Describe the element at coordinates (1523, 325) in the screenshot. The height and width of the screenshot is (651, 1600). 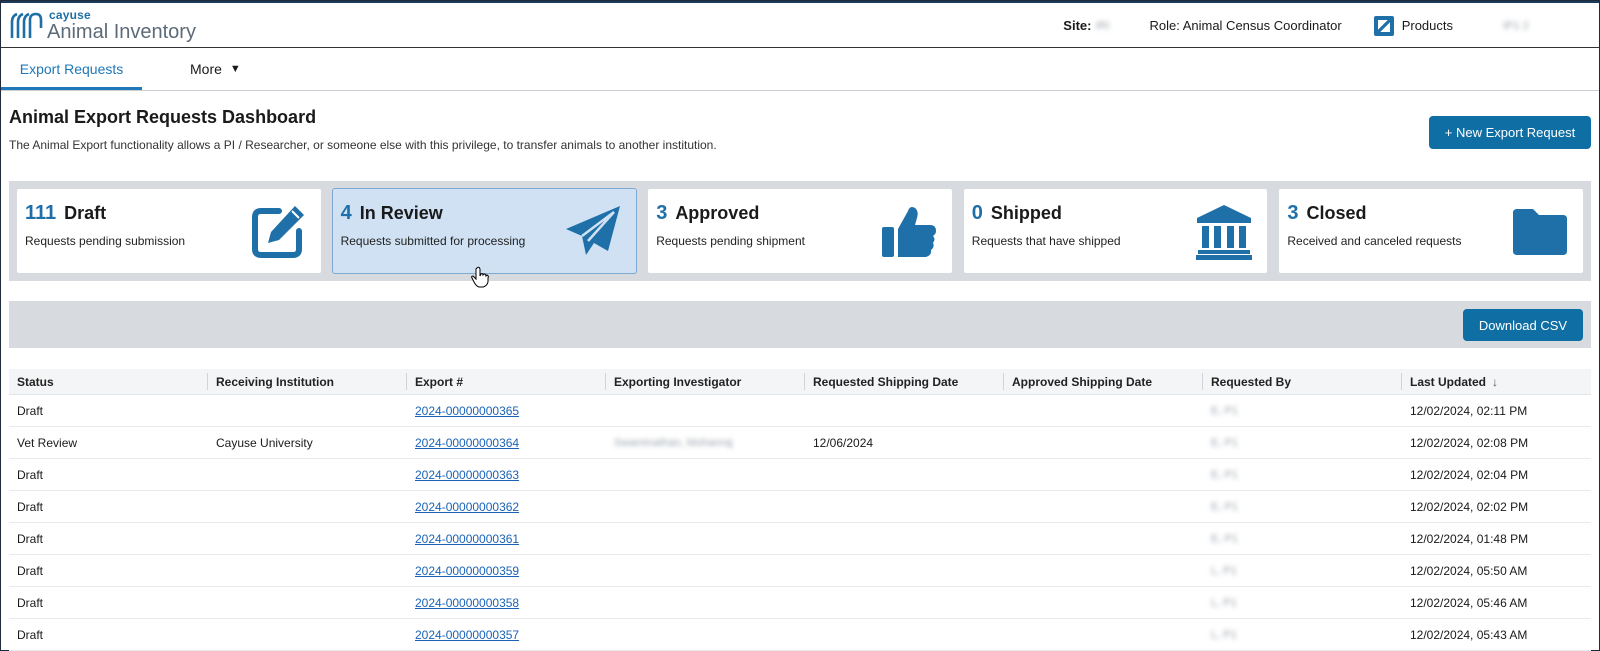
I see `download-csv-button: Download CSV` at that location.